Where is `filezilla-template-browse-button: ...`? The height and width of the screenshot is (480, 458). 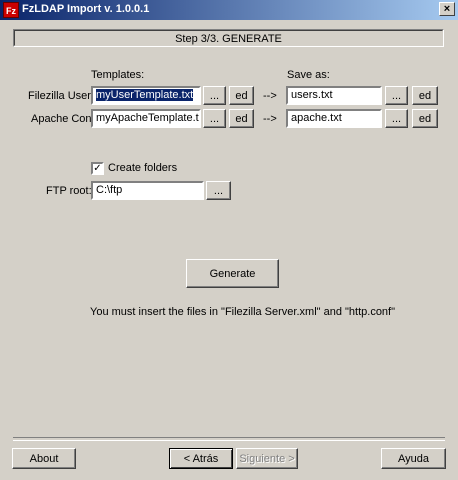
filezilla-template-browse-button: ... is located at coordinates (214, 95).